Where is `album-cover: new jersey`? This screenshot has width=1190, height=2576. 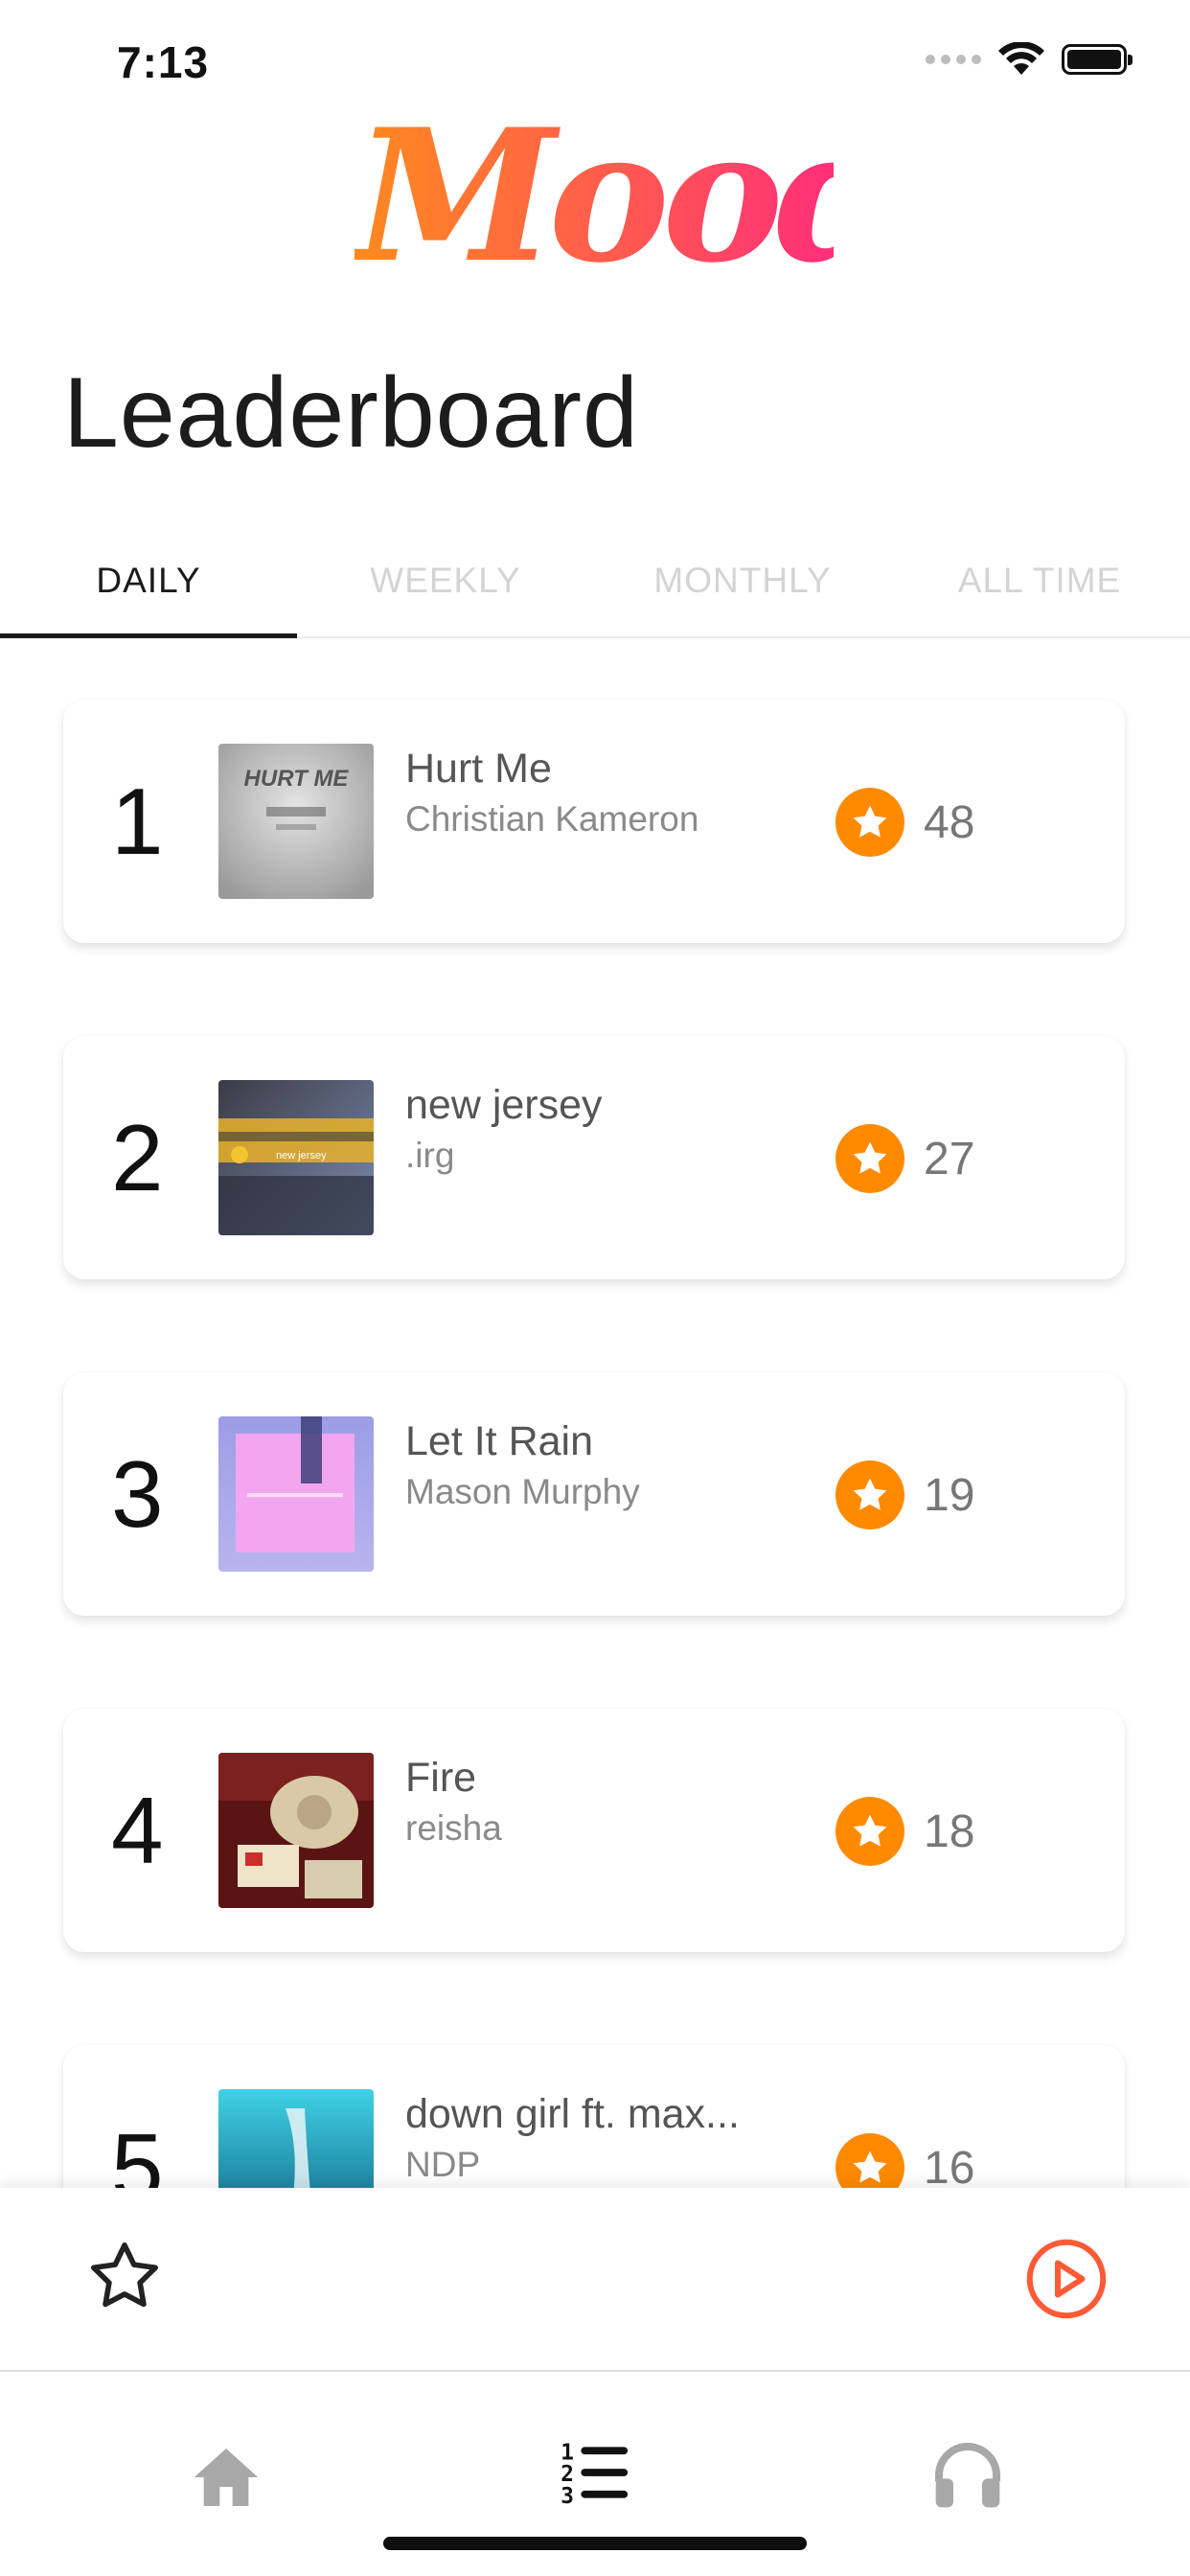 album-cover: new jersey is located at coordinates (296, 1157).